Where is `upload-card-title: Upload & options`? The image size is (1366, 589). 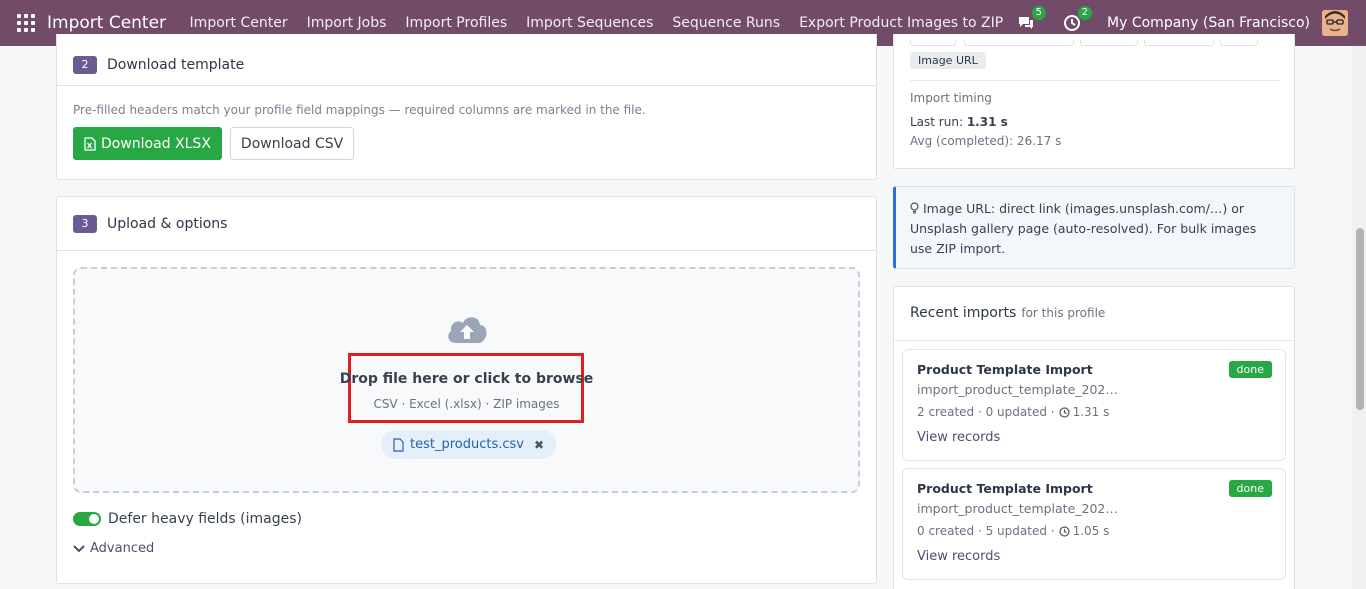
upload-card-title: Upload & options is located at coordinates (167, 223).